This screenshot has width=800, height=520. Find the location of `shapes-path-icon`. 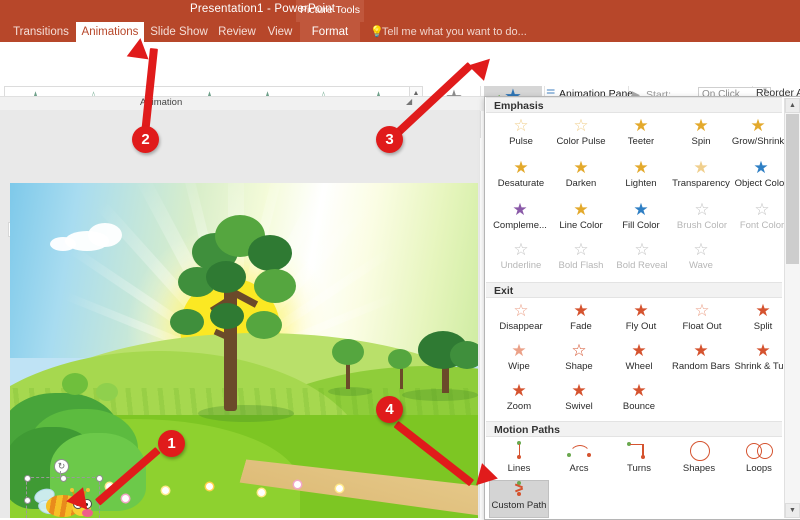

shapes-path-icon is located at coordinates (699, 450).